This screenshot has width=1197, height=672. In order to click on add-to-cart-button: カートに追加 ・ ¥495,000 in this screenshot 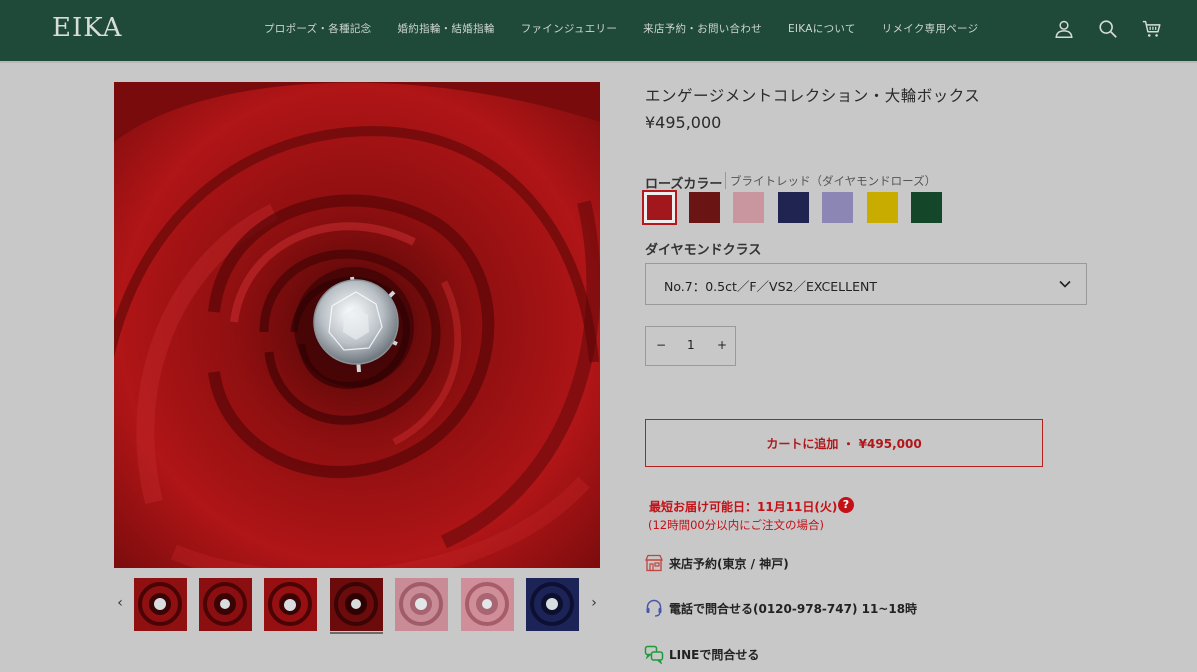, I will do `click(844, 443)`.